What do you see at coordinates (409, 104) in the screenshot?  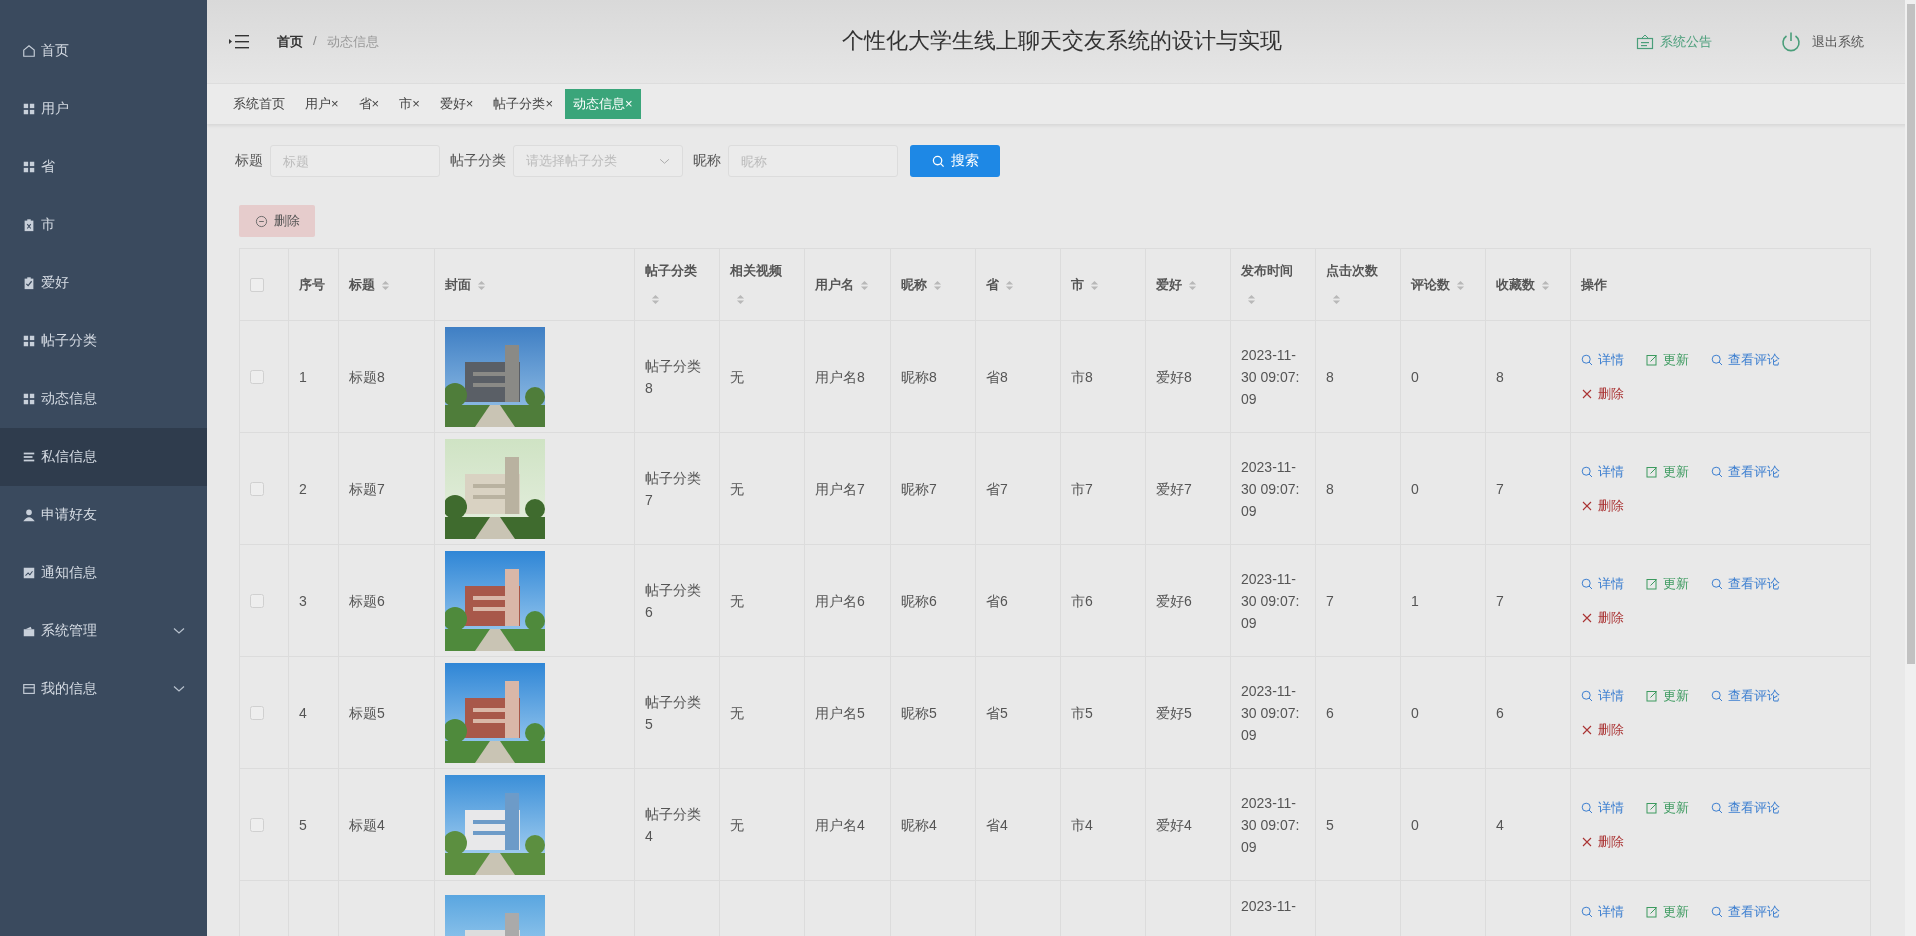 I see `tab: 市×` at bounding box center [409, 104].